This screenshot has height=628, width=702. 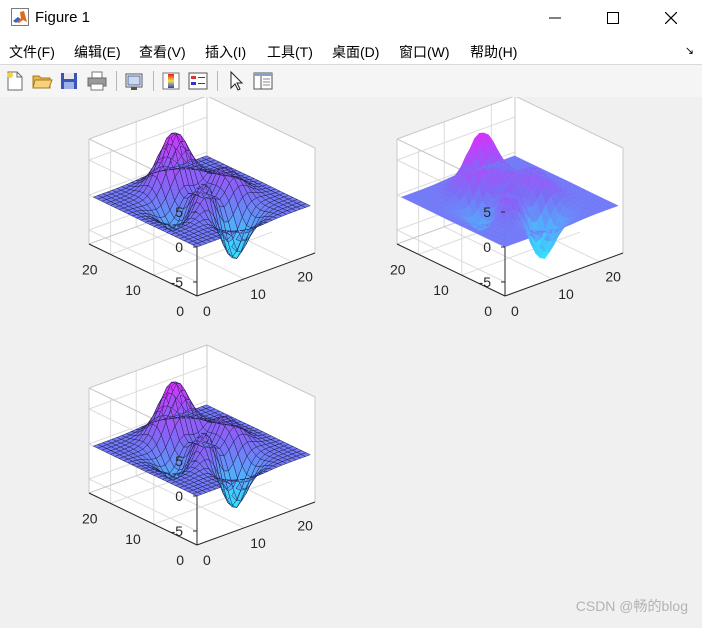 I want to click on window-title: Figure 1, so click(x=63, y=17).